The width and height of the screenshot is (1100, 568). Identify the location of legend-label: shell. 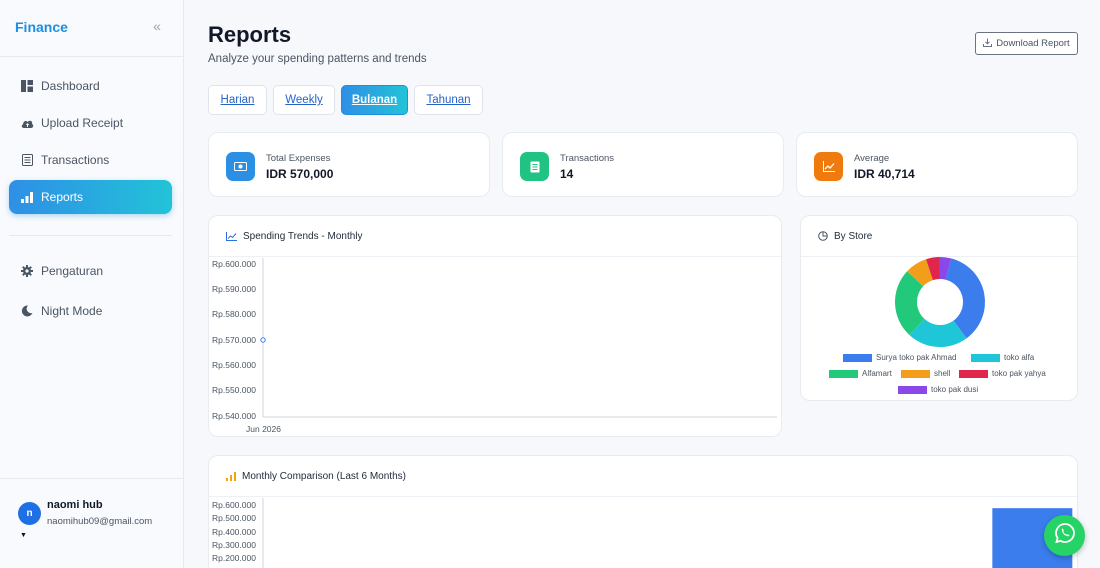
(942, 373).